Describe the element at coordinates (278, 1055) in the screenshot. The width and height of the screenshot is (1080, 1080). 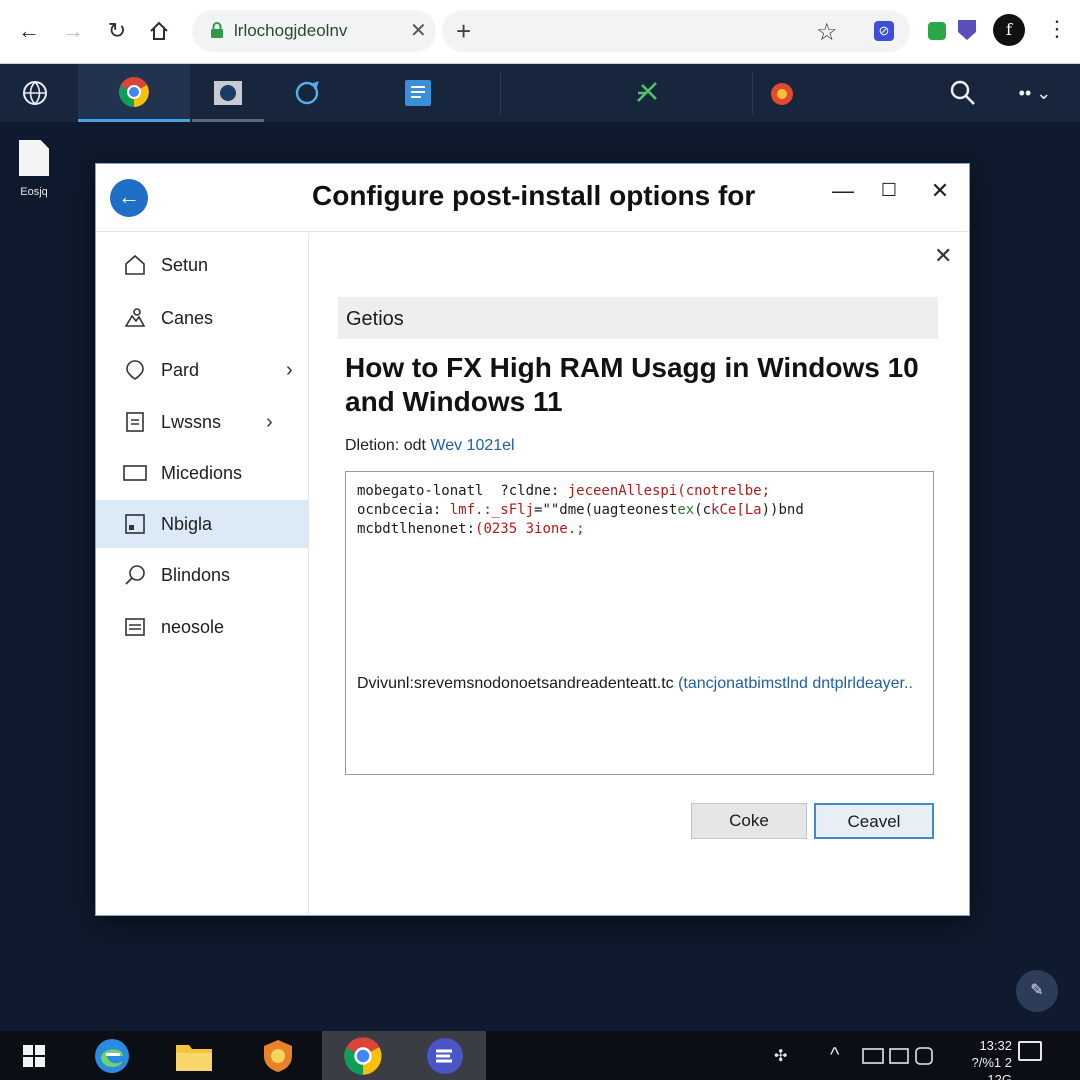
I see `security-app-icon` at that location.